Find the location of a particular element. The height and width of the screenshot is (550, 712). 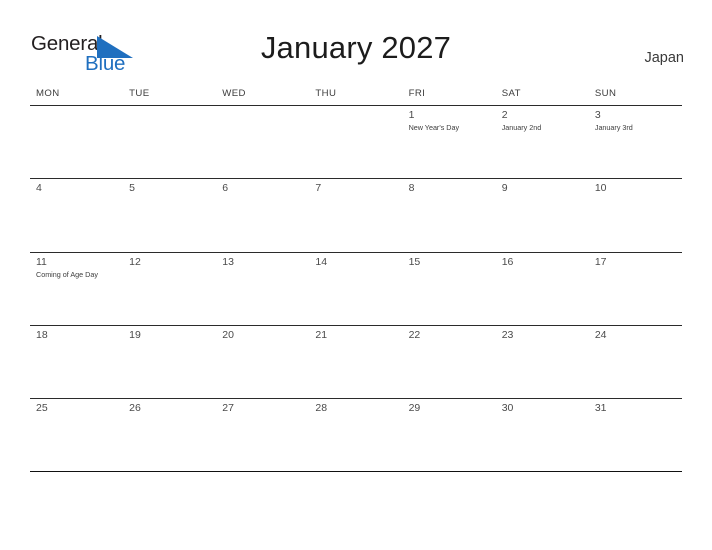

day-event-label: Coming of Age Day is located at coordinates (67, 274).